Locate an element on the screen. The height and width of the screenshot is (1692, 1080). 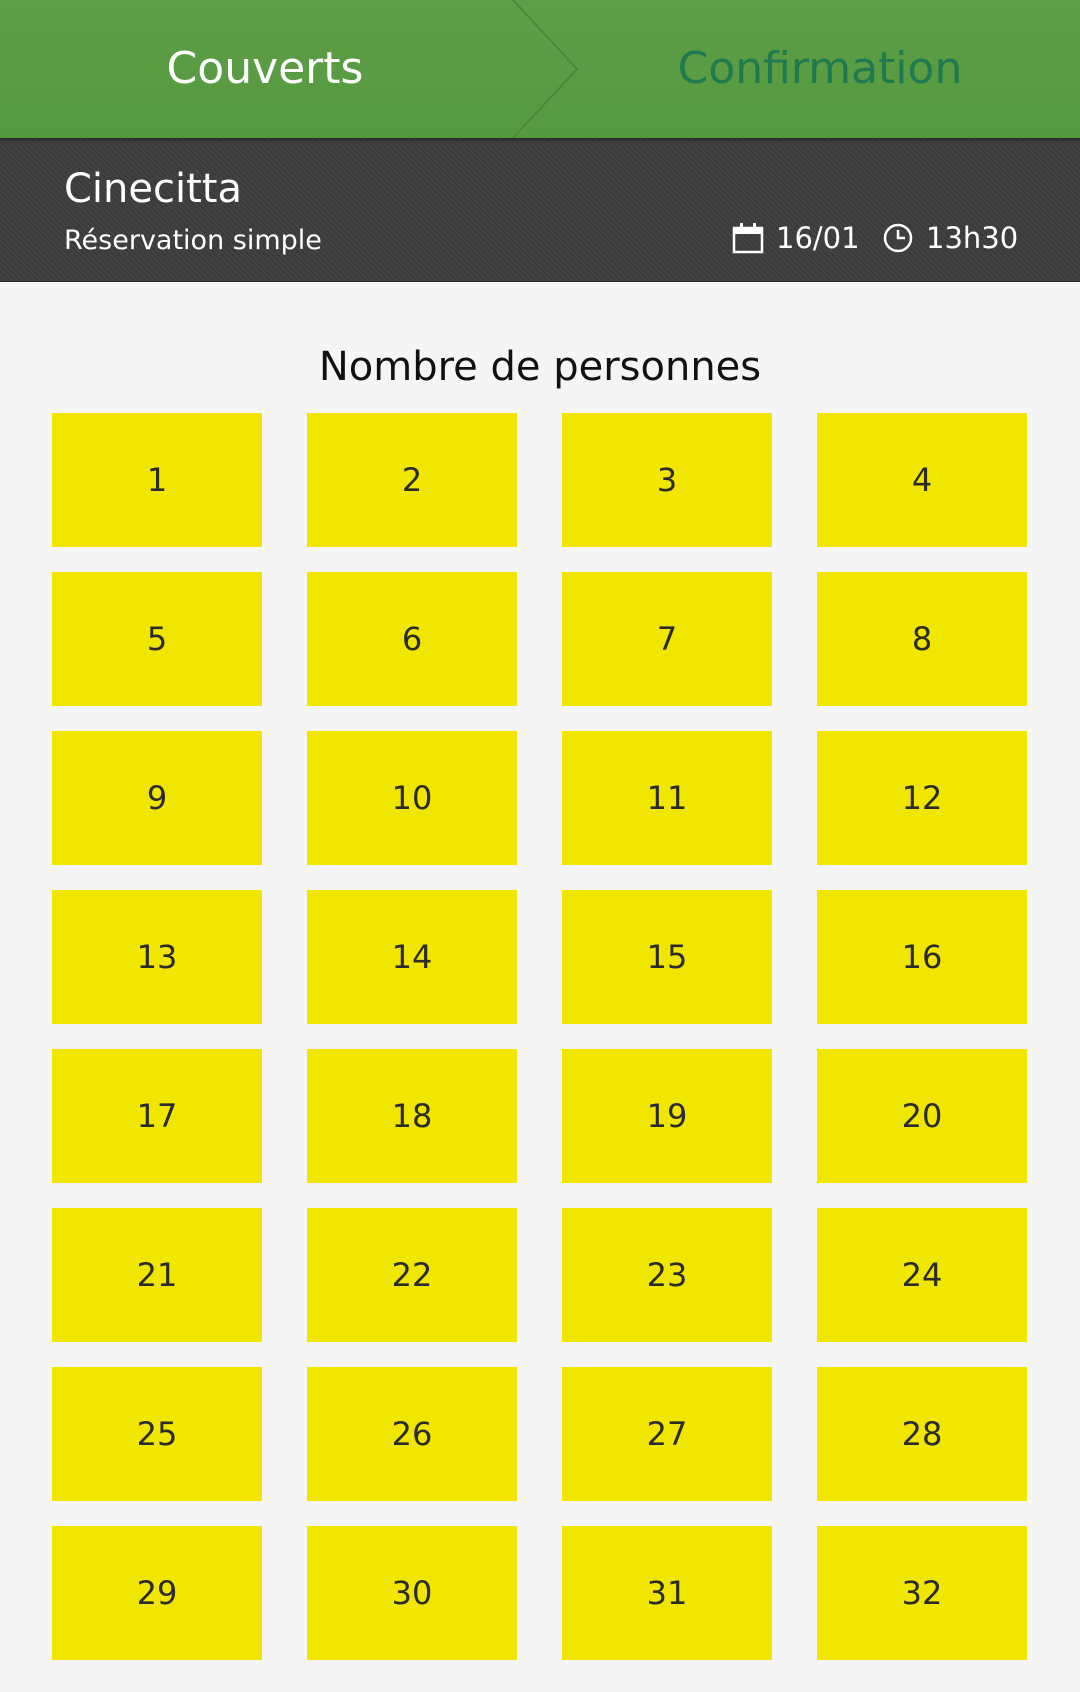
party-size-option-25: 25 is located at coordinates (157, 1434).